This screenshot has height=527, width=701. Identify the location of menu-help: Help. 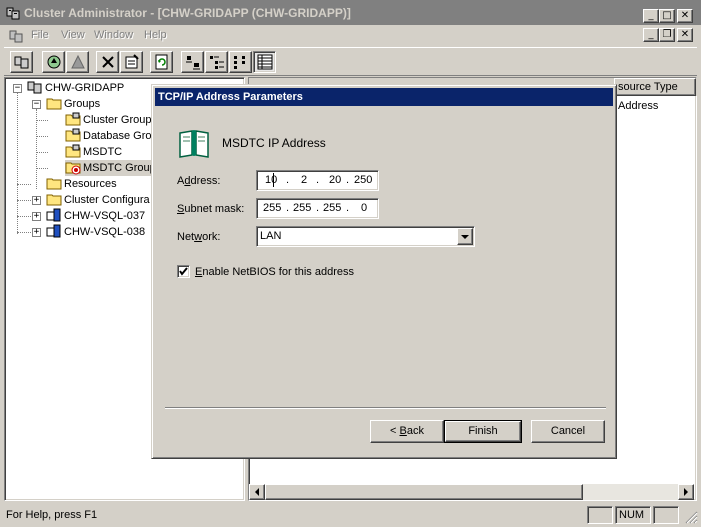
(155, 35).